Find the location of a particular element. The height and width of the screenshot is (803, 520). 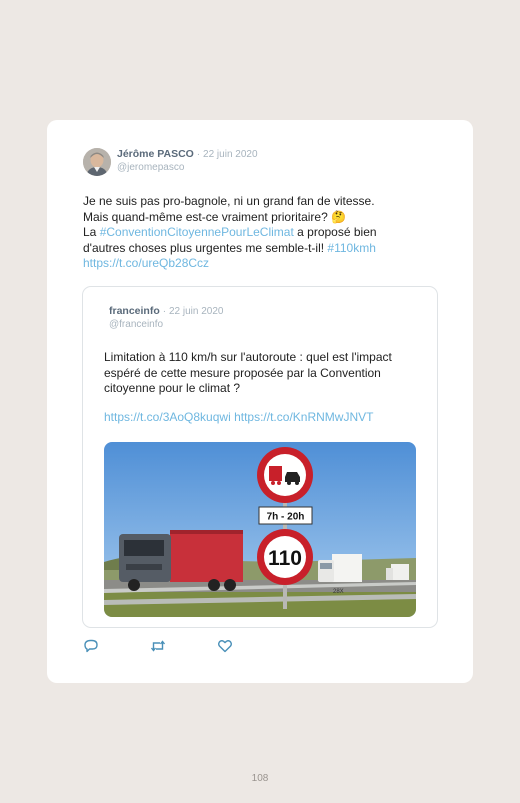

retweet-icon is located at coordinates (158, 646).